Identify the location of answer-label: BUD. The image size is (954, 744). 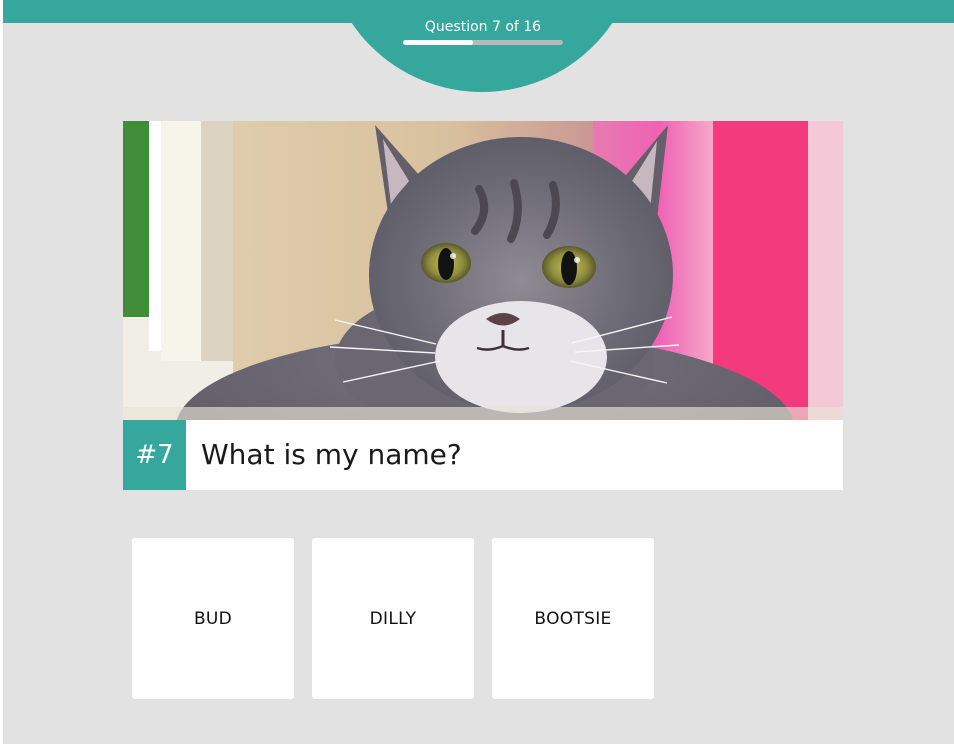
(213, 618).